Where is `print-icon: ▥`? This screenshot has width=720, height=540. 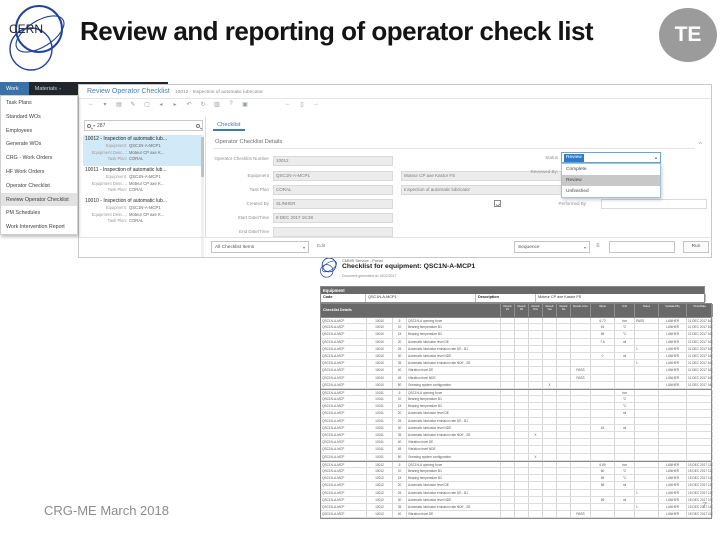 print-icon: ▥ is located at coordinates (217, 104).